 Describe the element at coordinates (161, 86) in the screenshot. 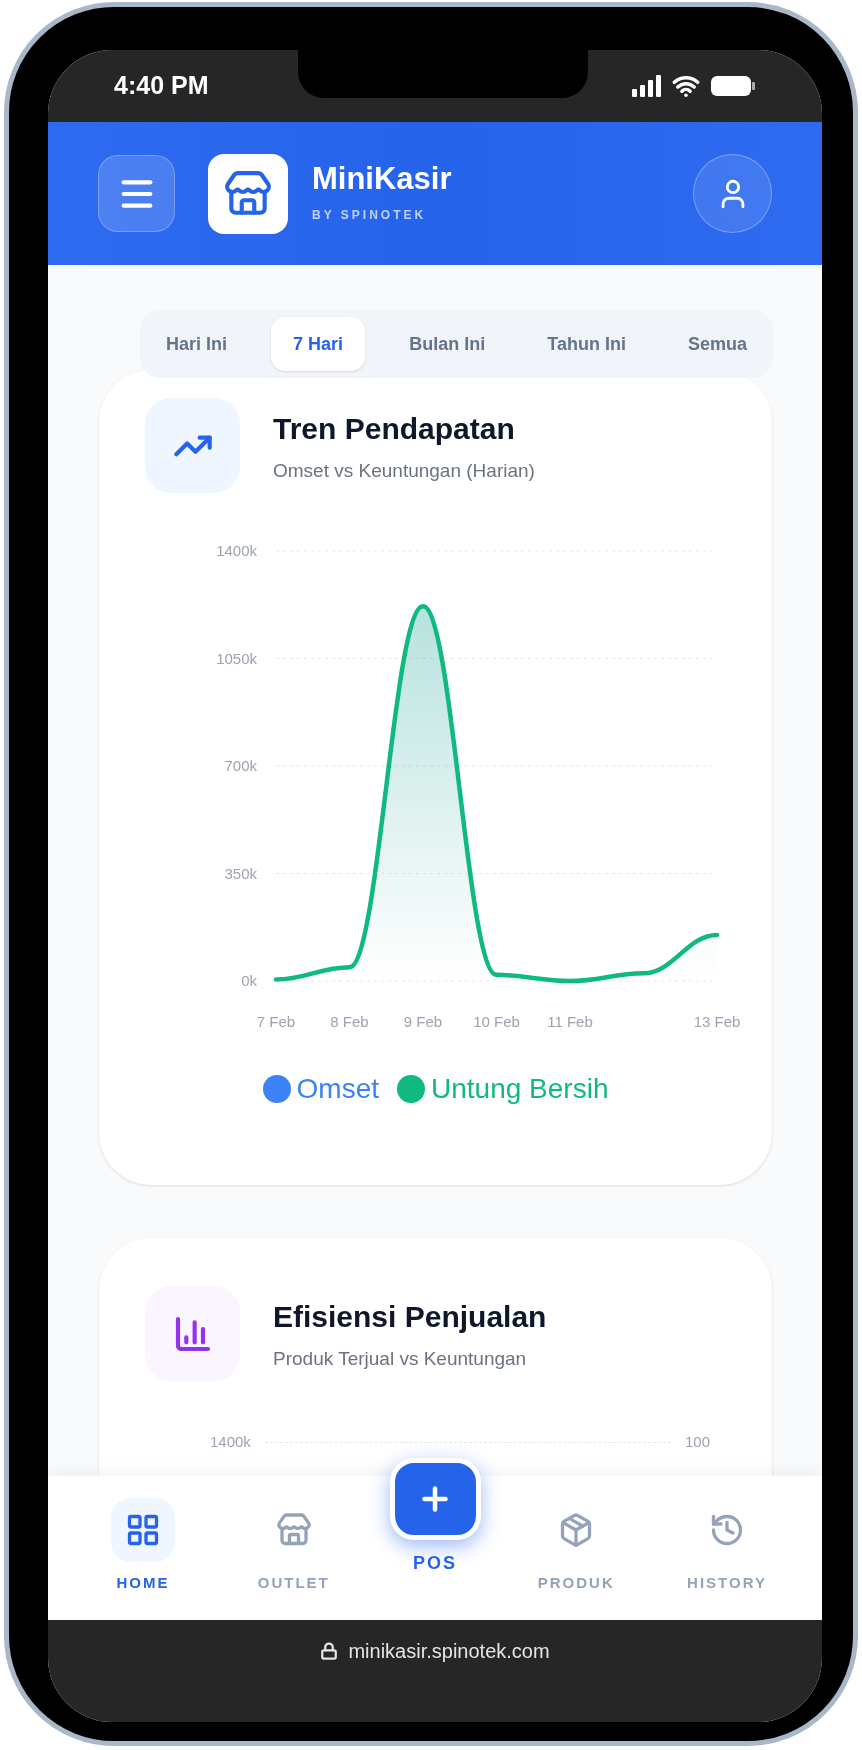

I see `status-time: 4:40 PM` at that location.